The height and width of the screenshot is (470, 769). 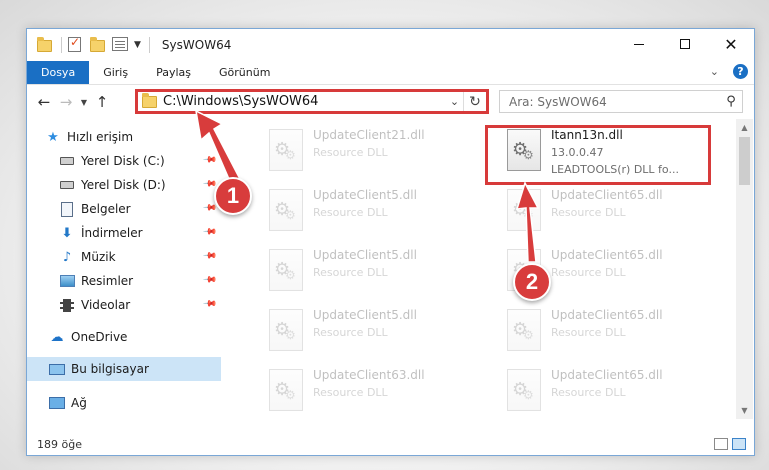 I want to click on expand-ribbon-chevron-icon: ⌄, so click(x=714, y=71).